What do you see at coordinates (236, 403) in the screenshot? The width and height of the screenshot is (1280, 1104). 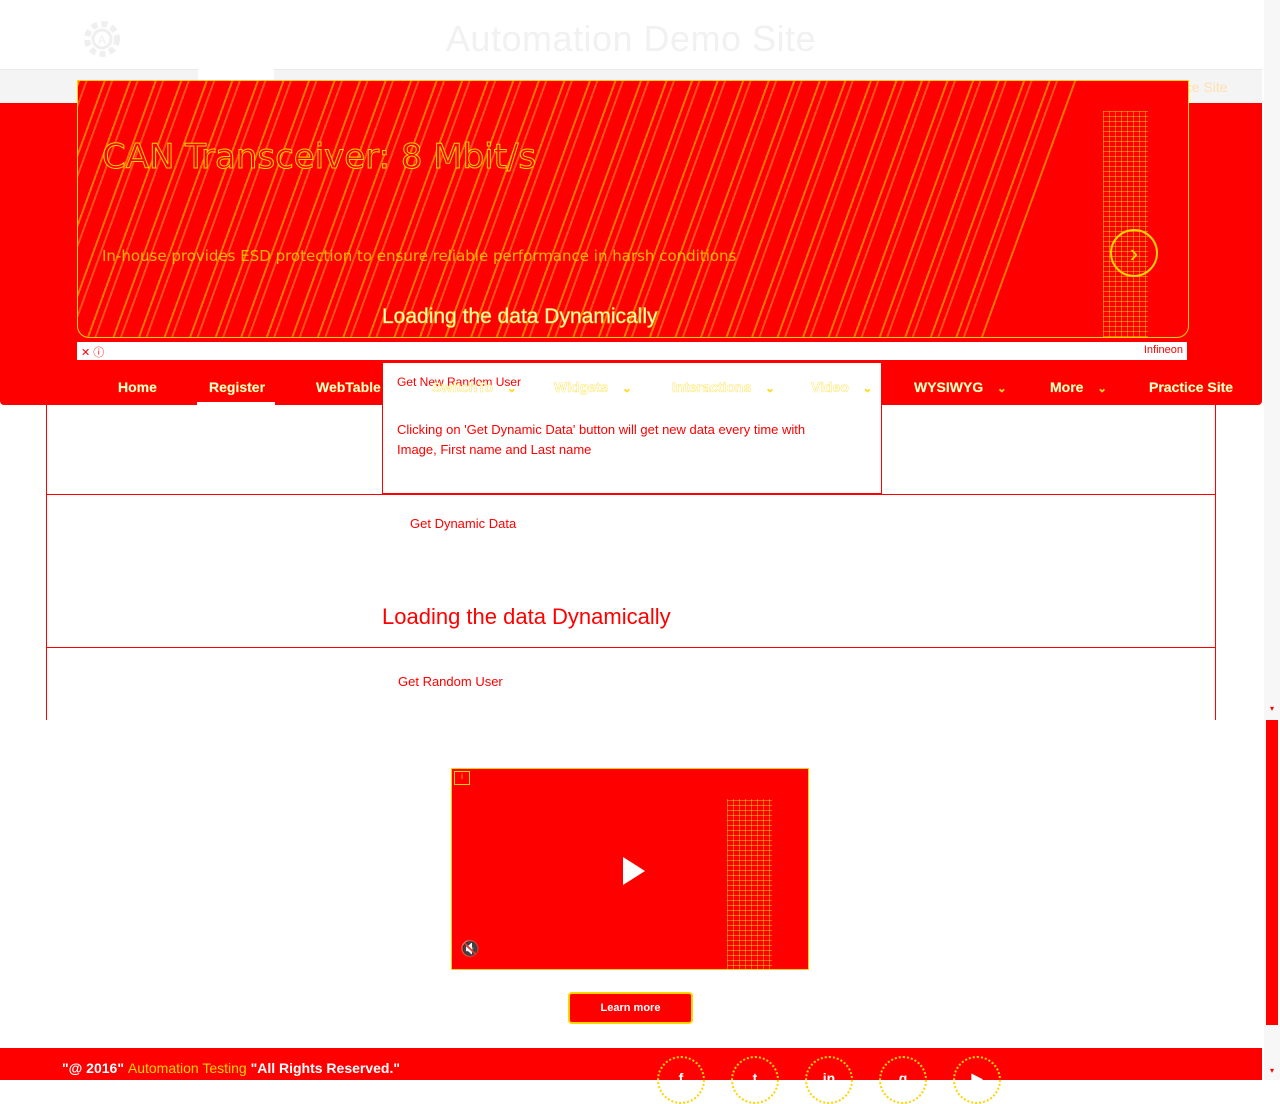 I see `nav-active-underline` at bounding box center [236, 403].